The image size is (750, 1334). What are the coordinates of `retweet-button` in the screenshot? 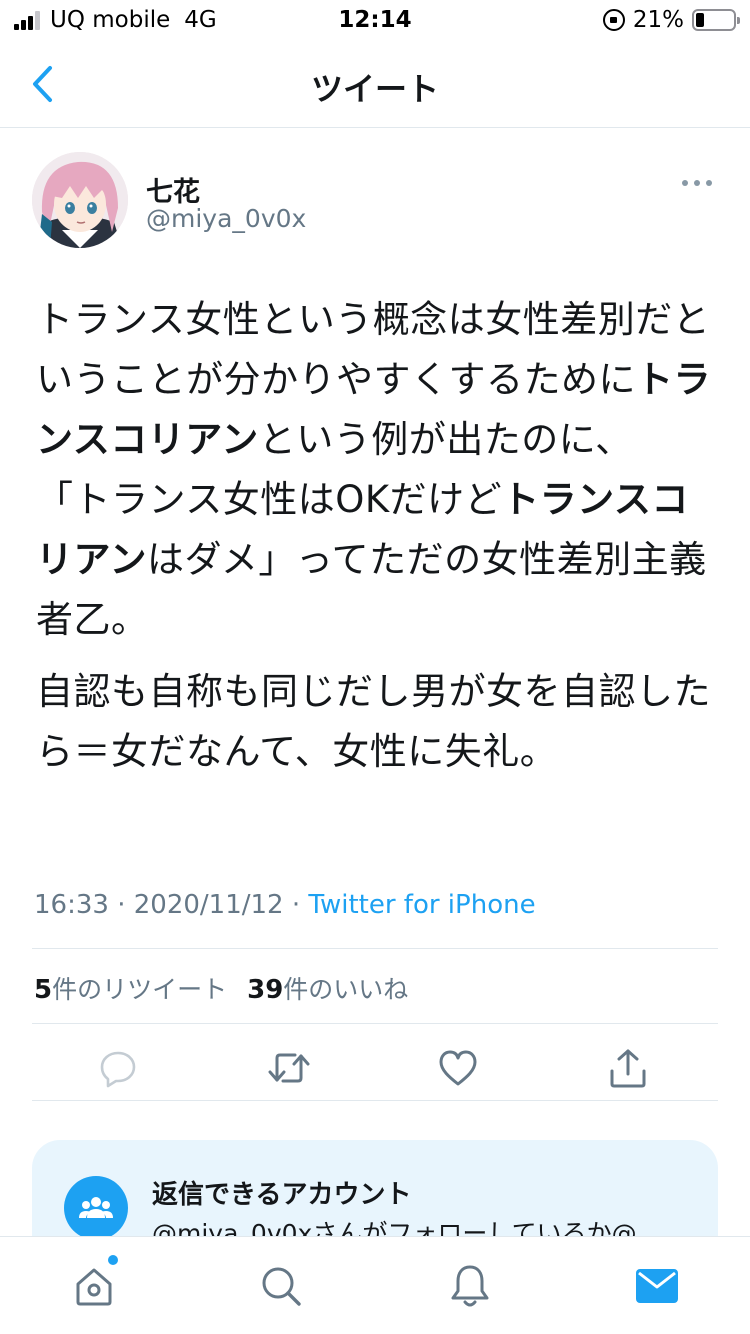 It's located at (289, 1068).